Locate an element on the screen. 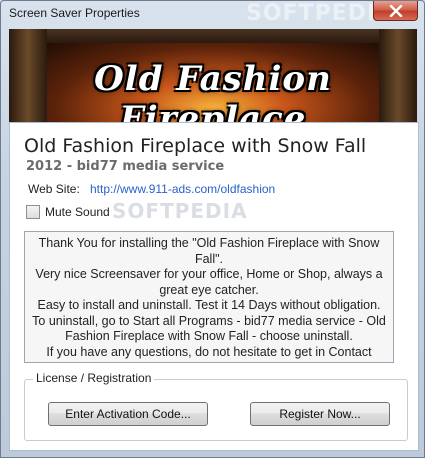 Image resolution: width=425 pixels, height=458 pixels. mute-sound-label: Mute Sound is located at coordinates (77, 212).